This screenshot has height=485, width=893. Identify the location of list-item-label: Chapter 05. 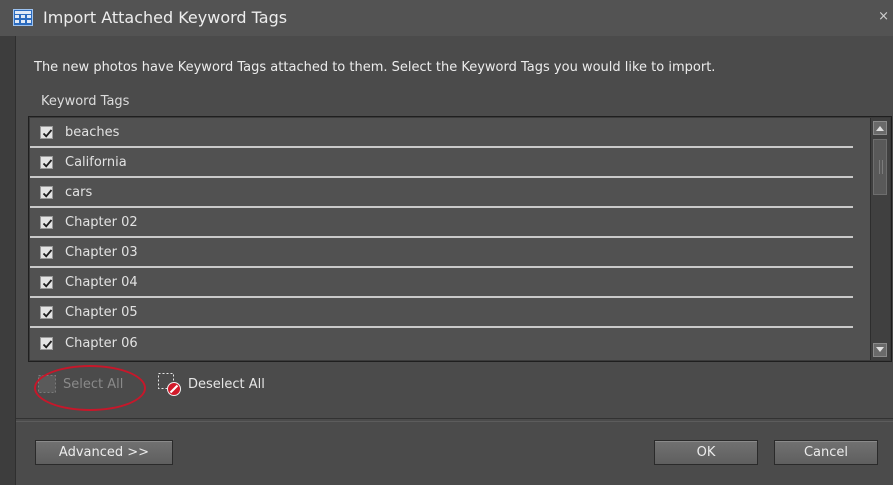
(101, 312).